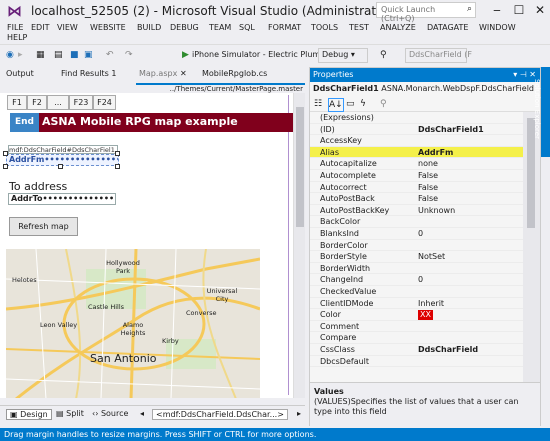 The width and height of the screenshot is (550, 441). Describe the element at coordinates (67, 27) in the screenshot. I see `menu-view: VIEW` at that location.